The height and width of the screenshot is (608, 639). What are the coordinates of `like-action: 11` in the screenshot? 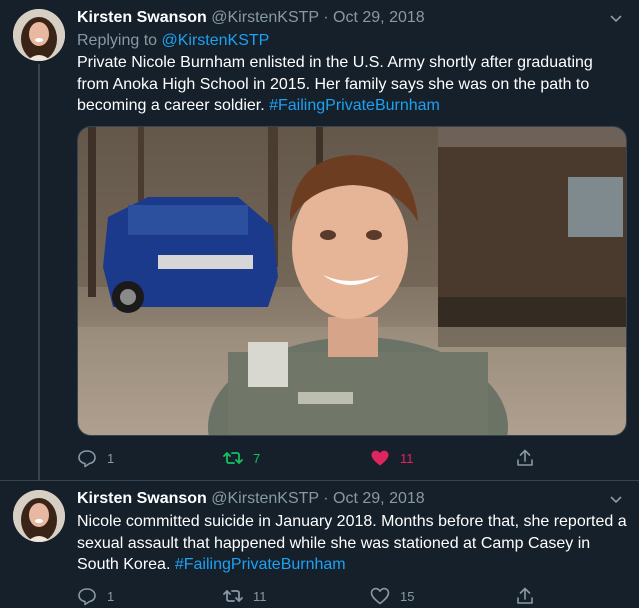 It's located at (392, 458).